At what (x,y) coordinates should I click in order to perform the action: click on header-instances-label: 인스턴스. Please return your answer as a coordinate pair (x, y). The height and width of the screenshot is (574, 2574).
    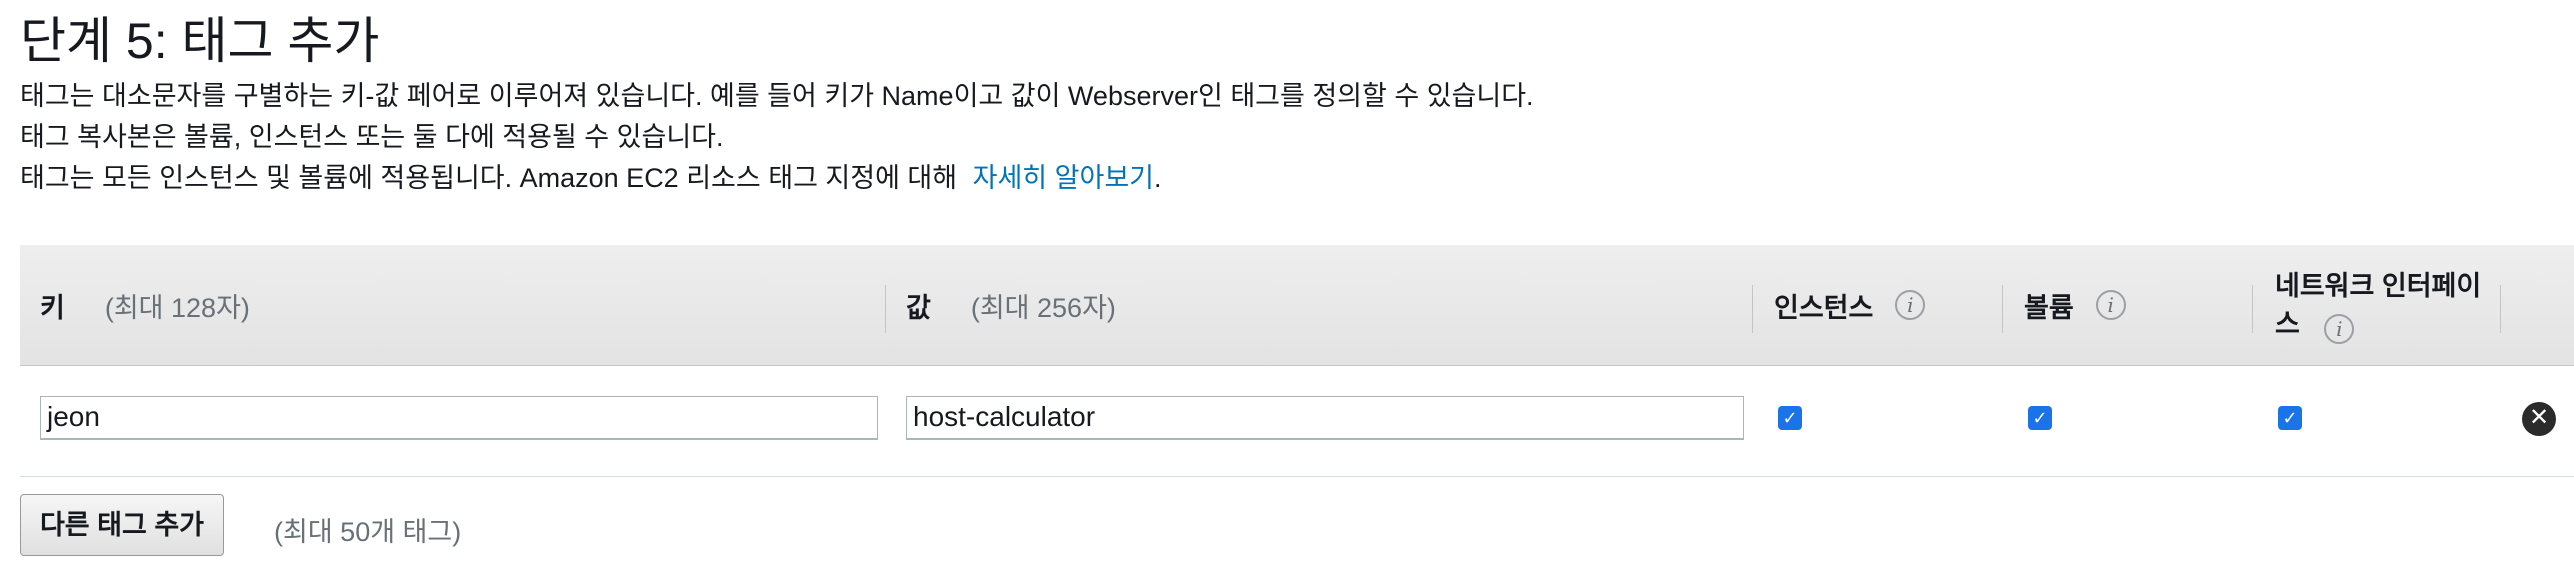
    Looking at the image, I should click on (1824, 307).